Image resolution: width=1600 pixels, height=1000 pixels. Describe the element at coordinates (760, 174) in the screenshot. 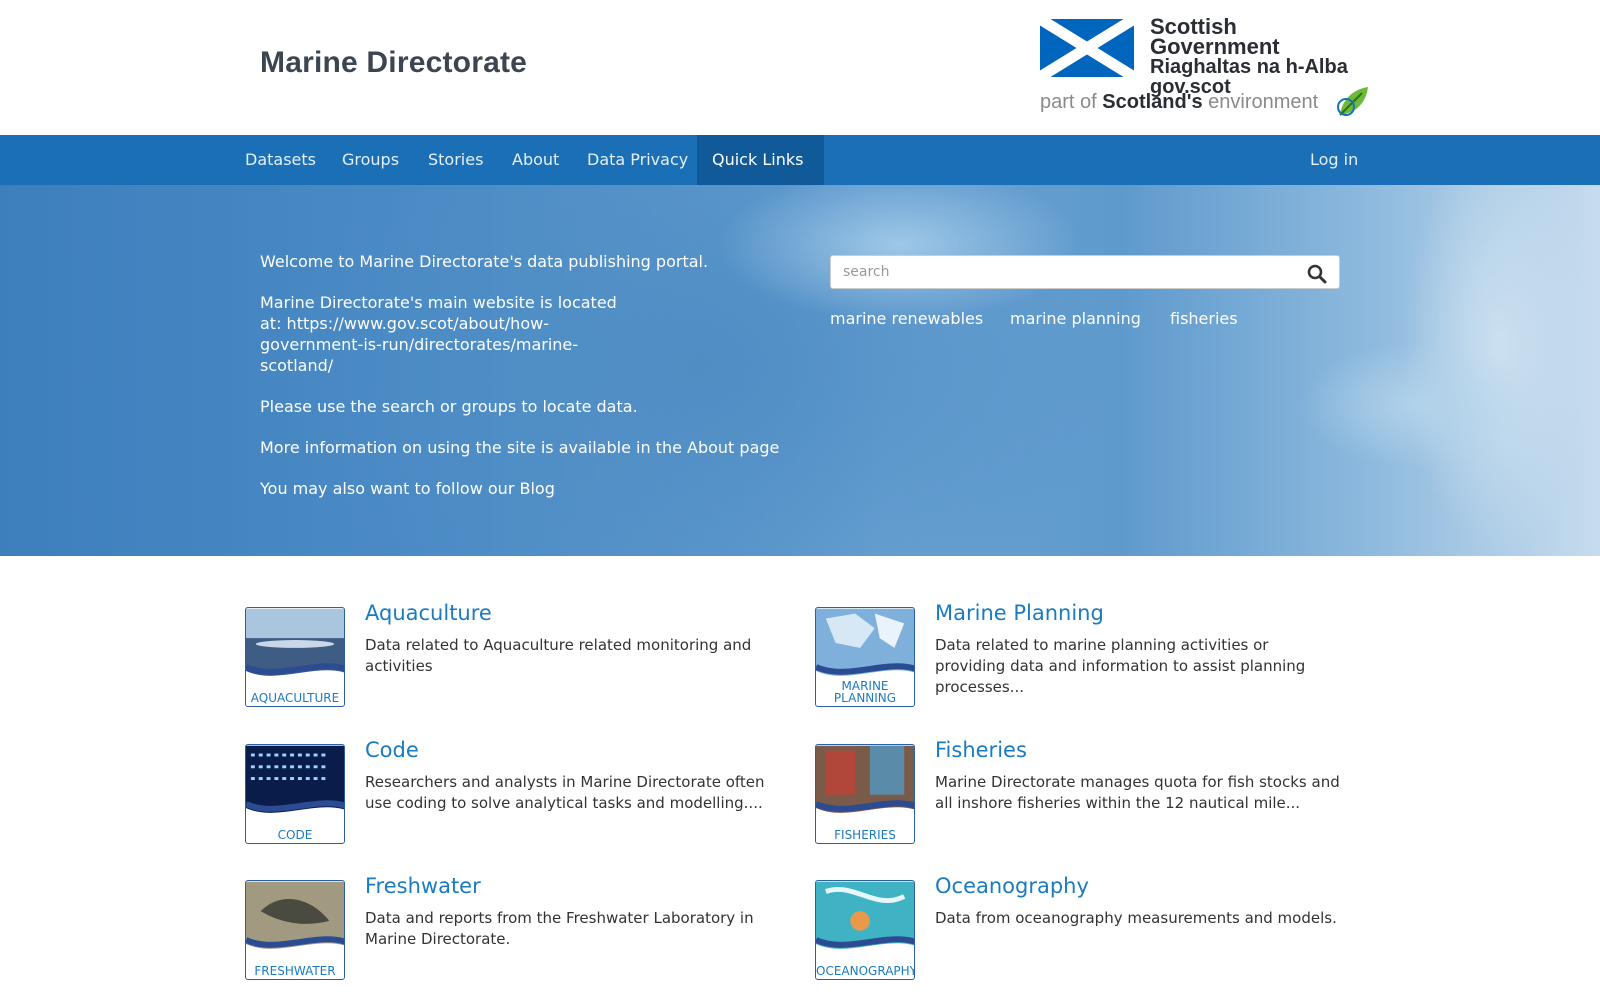

I see `nav-quick-links: Quick Links` at that location.